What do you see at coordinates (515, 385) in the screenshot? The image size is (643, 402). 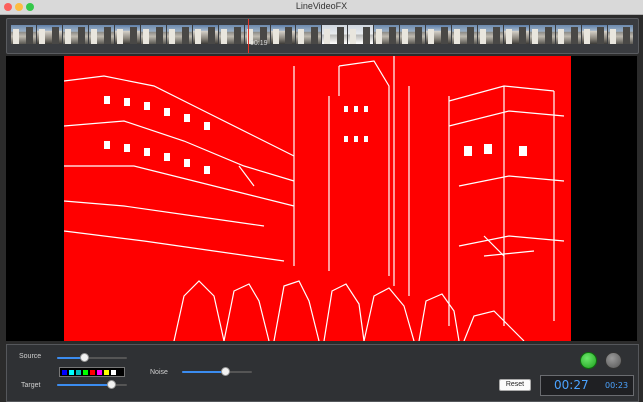 I see `reset-button: Reset` at bounding box center [515, 385].